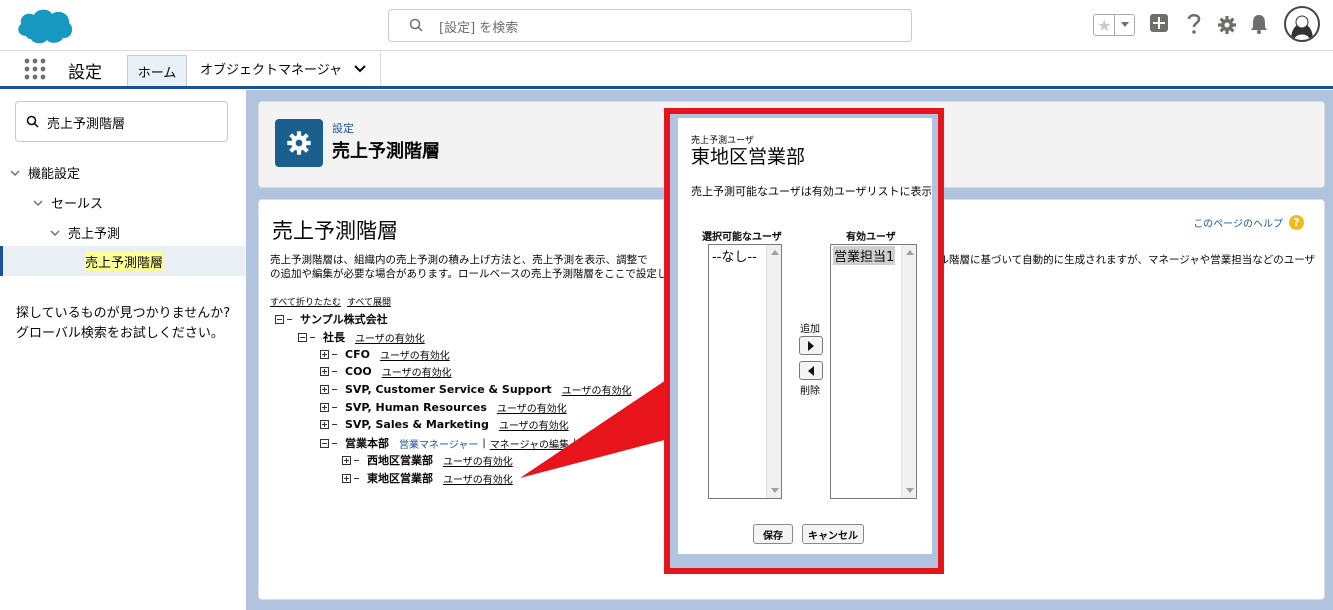  I want to click on dialog-title: 東地区営業部, so click(748, 157).